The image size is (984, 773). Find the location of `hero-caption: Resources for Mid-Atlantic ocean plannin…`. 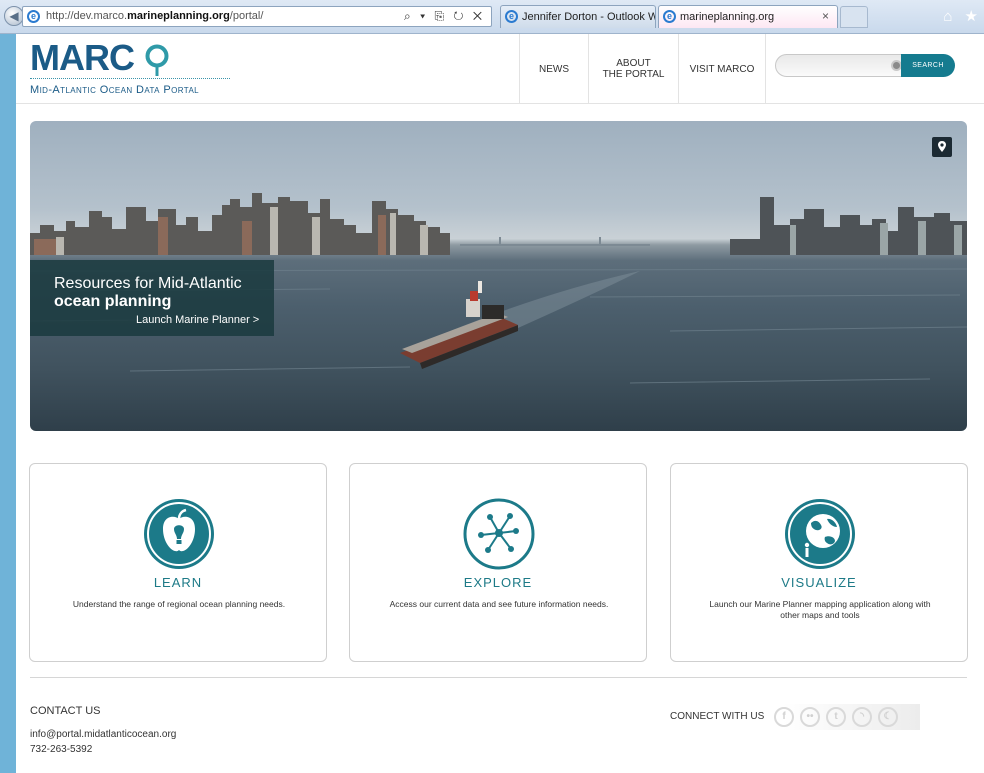

hero-caption: Resources for Mid-Atlantic ocean plannin… is located at coordinates (152, 298).